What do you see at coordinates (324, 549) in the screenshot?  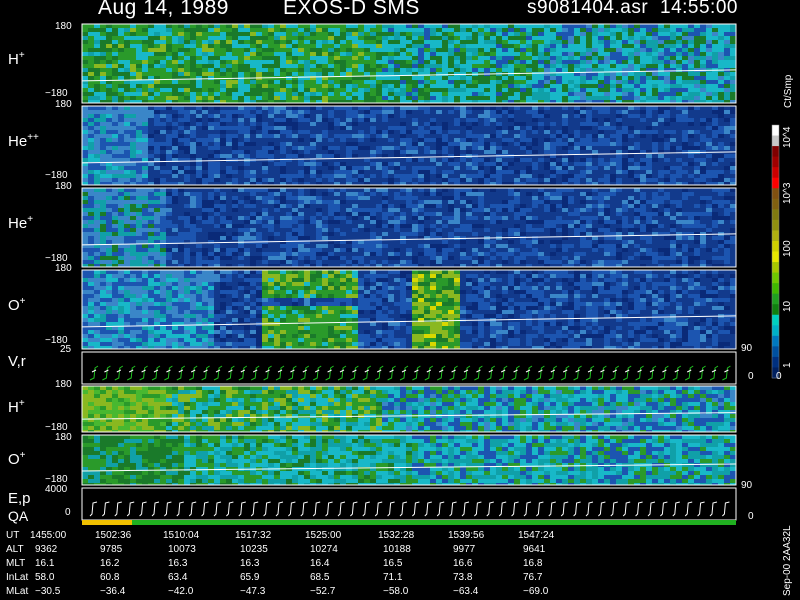 I see `ephemeris-cell: 10274` at bounding box center [324, 549].